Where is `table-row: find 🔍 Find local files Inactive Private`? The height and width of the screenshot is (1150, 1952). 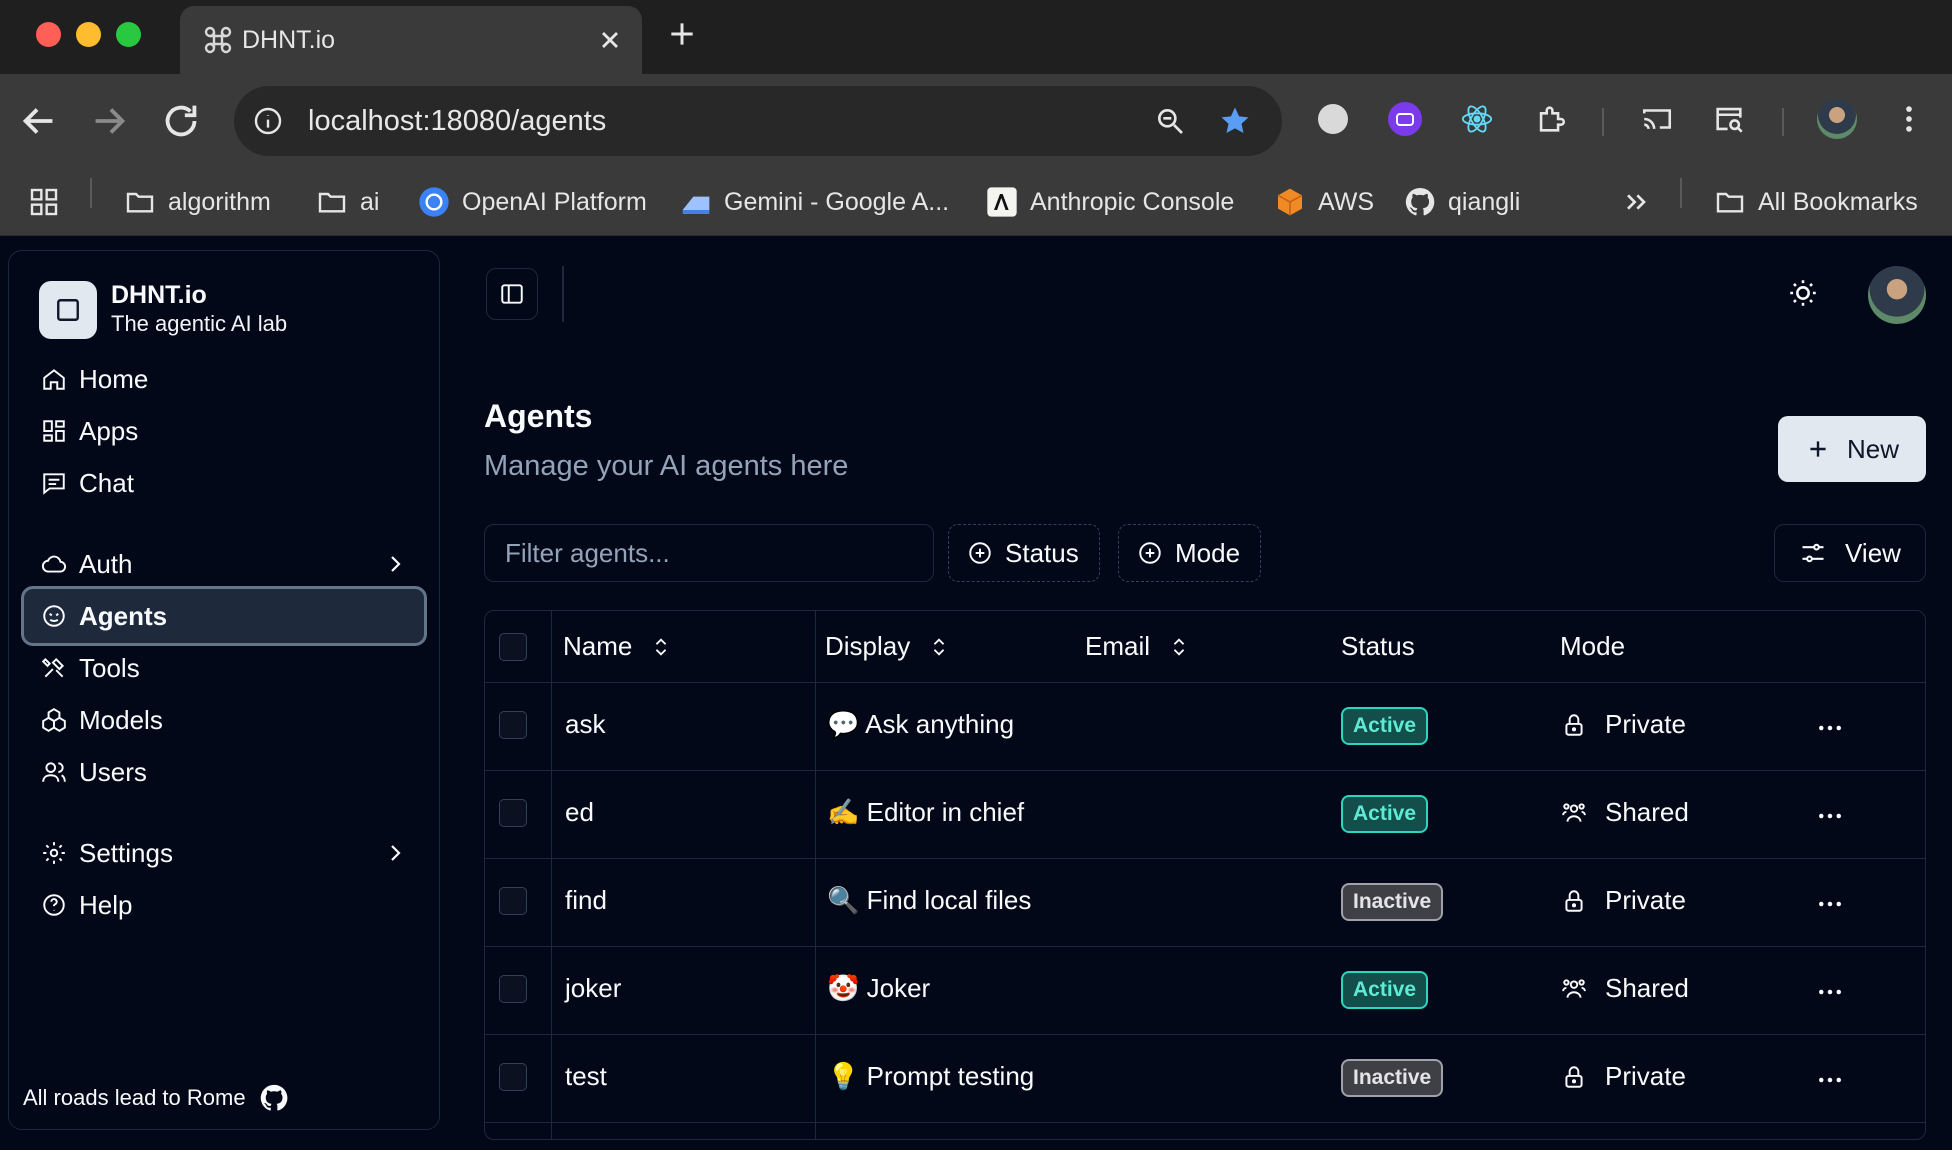
table-row: find 🔍 Find local files Inactive Private is located at coordinates (1205, 903).